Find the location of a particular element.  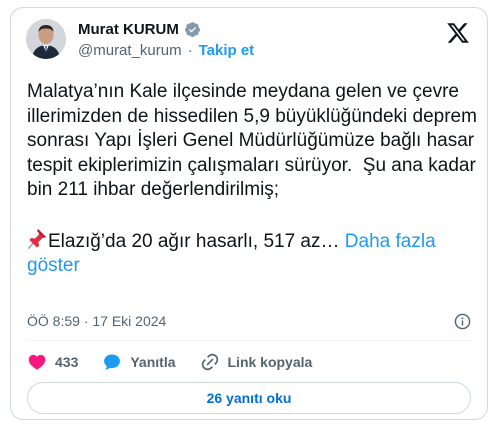

author-handle: @murat_kurum is located at coordinates (130, 50).